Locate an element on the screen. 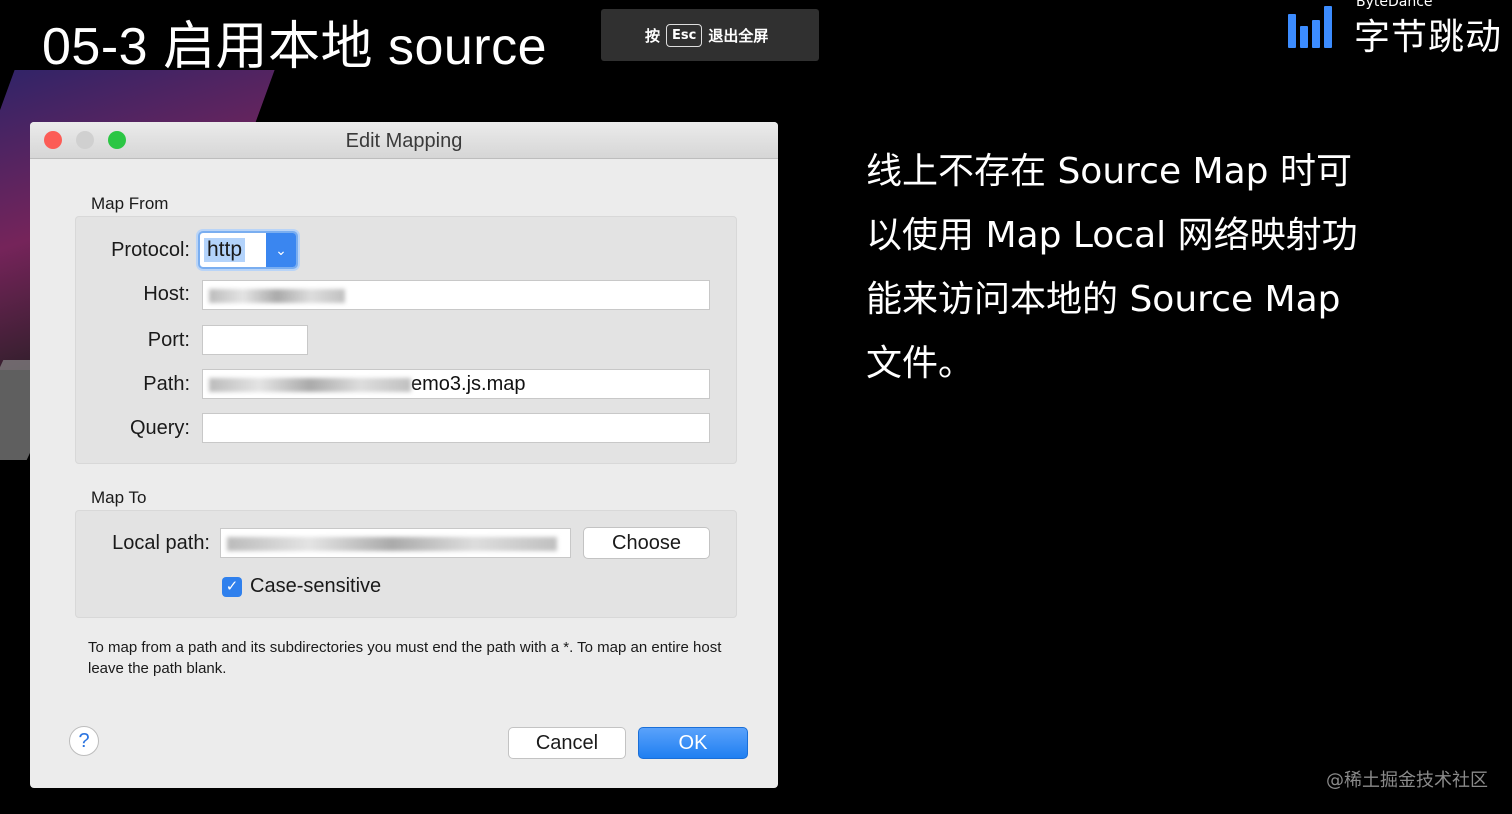  protocol-label: Protocol: is located at coordinates (150, 250).